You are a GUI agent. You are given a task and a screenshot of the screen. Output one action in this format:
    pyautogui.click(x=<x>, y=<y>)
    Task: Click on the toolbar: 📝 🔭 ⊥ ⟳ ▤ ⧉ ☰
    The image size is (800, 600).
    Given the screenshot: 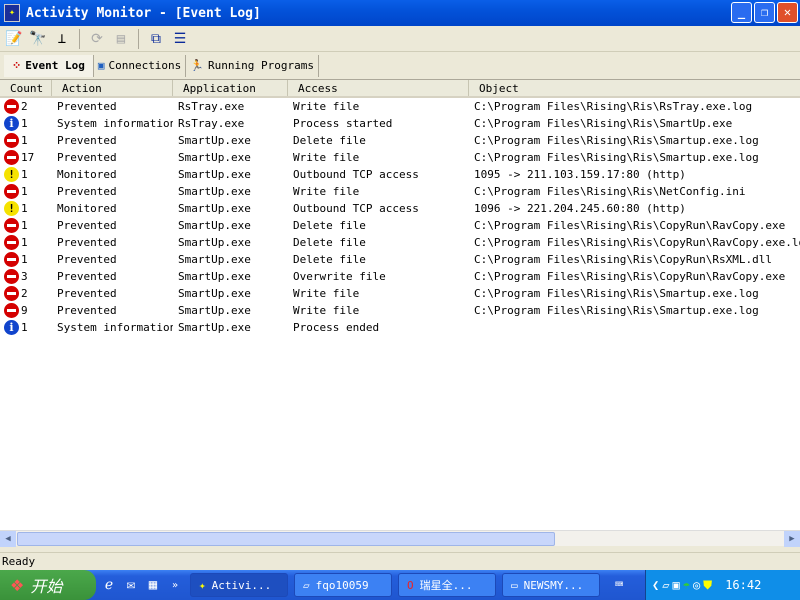 What is the action you would take?
    pyautogui.click(x=400, y=39)
    